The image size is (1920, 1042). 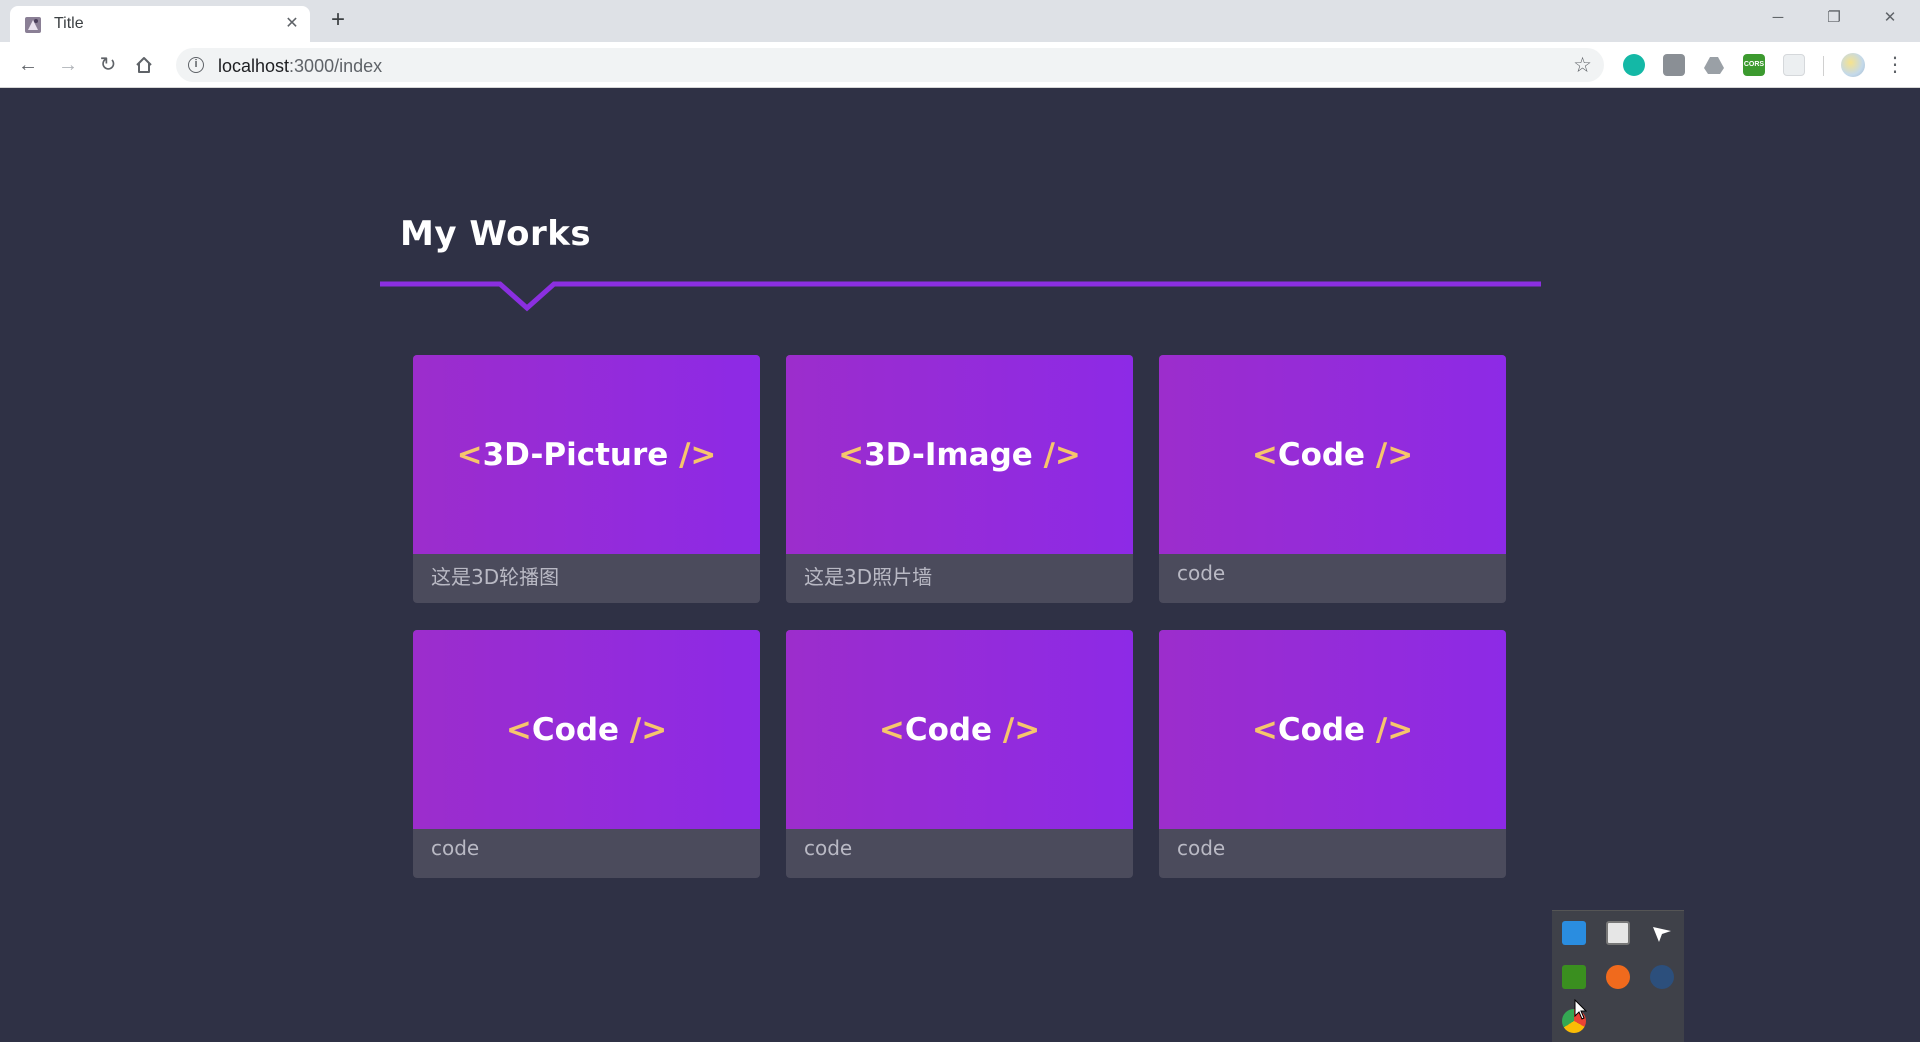 I want to click on restore-icon: ❐, so click(x=1834, y=18).